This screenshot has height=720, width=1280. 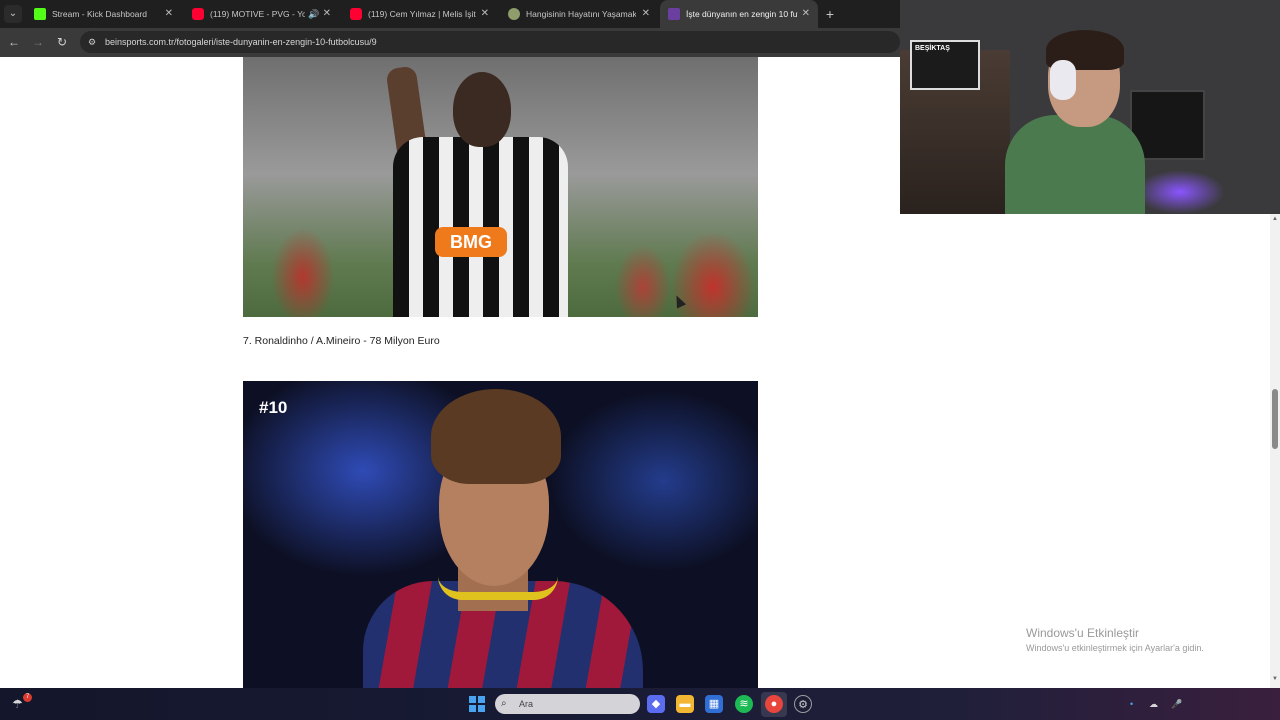 I want to click on copilot-icon: ◆, so click(x=656, y=704).